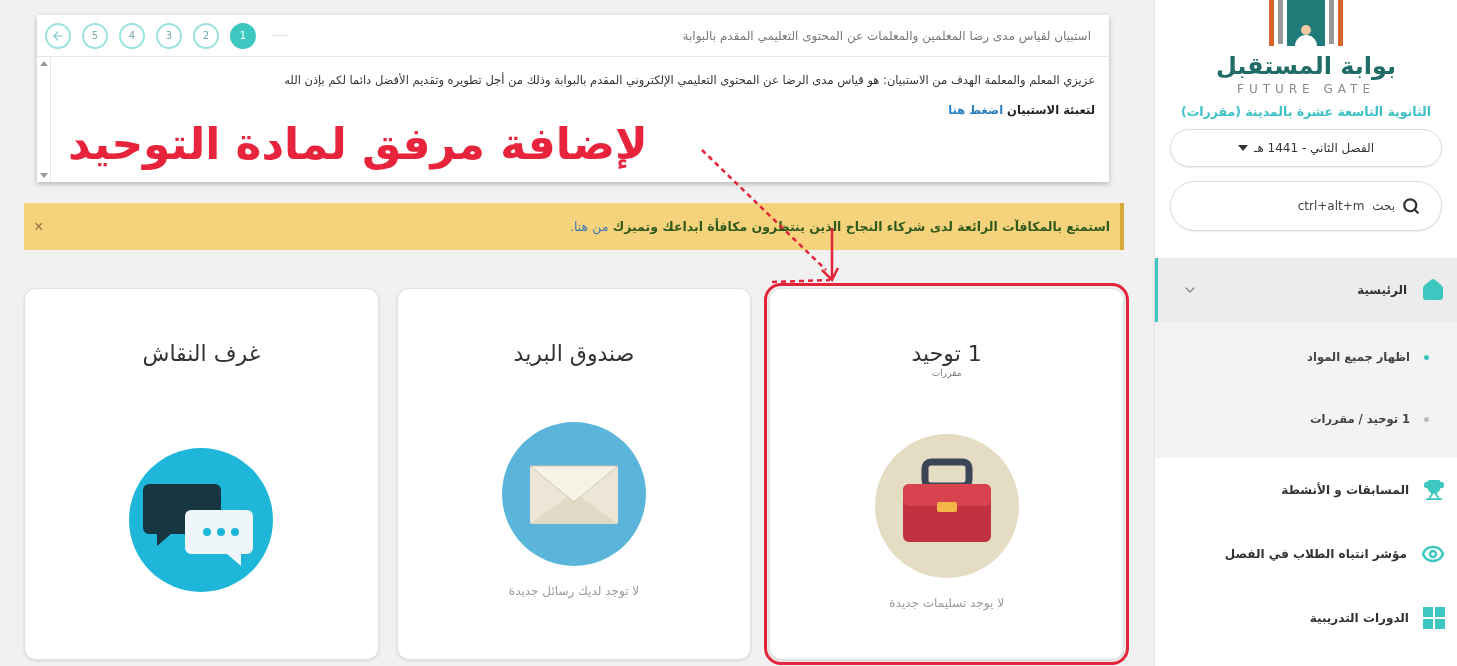 This screenshot has width=1457, height=666. Describe the element at coordinates (1306, 419) in the screenshot. I see `nav-subitem: 1 توحيد / مقررات` at that location.